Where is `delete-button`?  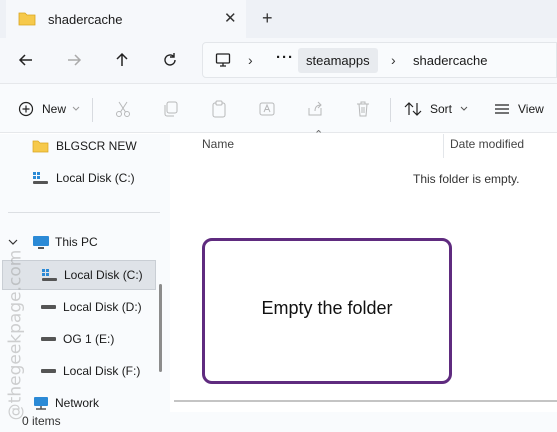
delete-button is located at coordinates (363, 109).